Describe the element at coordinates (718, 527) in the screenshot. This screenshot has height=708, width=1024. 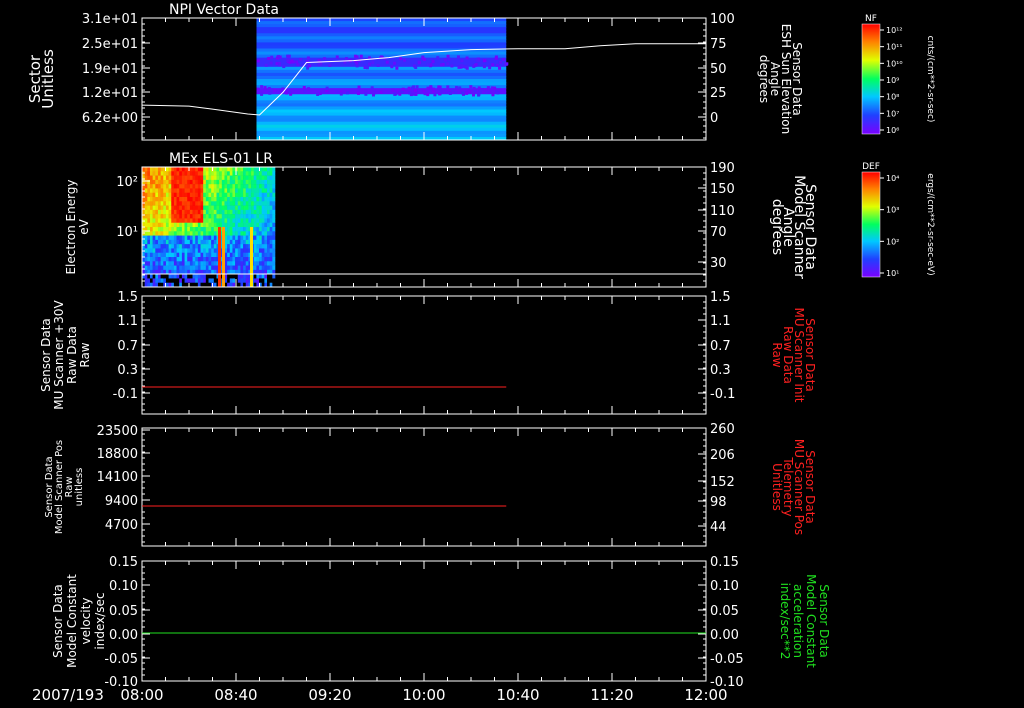
I see `y-right-tick-label: 44` at that location.